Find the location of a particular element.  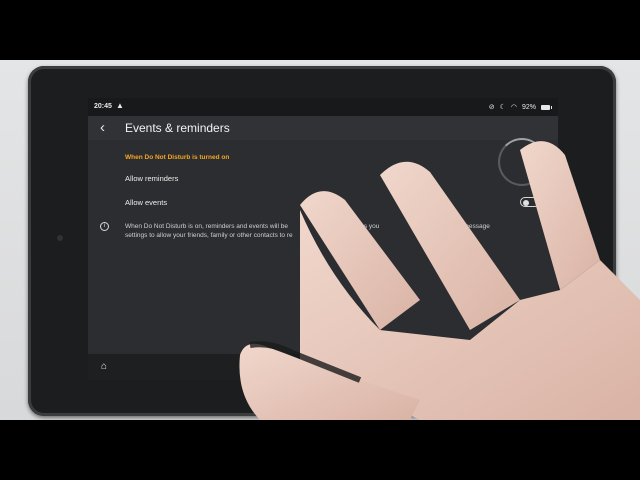

page-title: Events & reminders is located at coordinates (177, 128).